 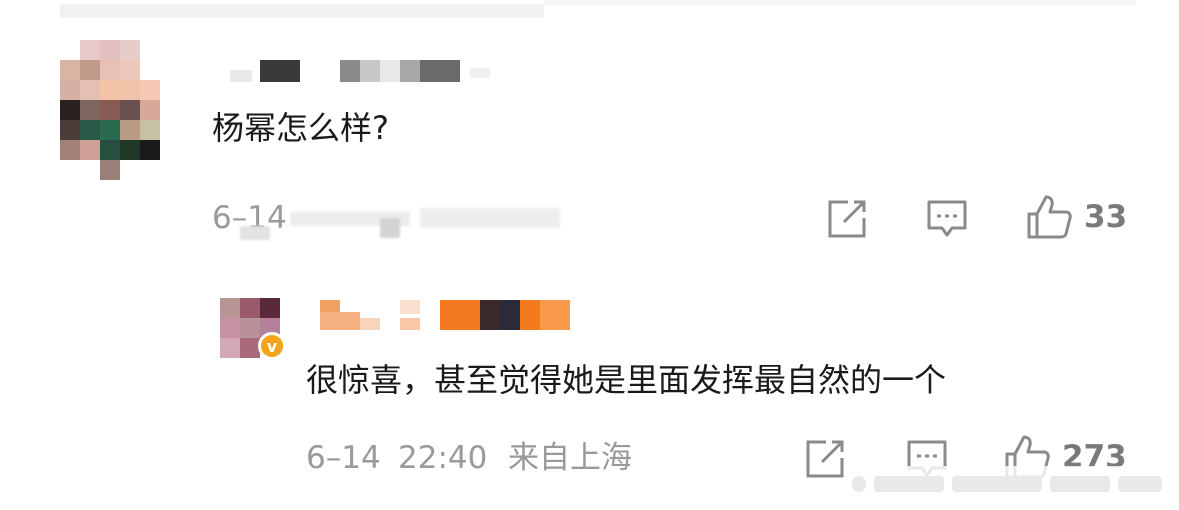 I want to click on watermark, so click(x=1007, y=484).